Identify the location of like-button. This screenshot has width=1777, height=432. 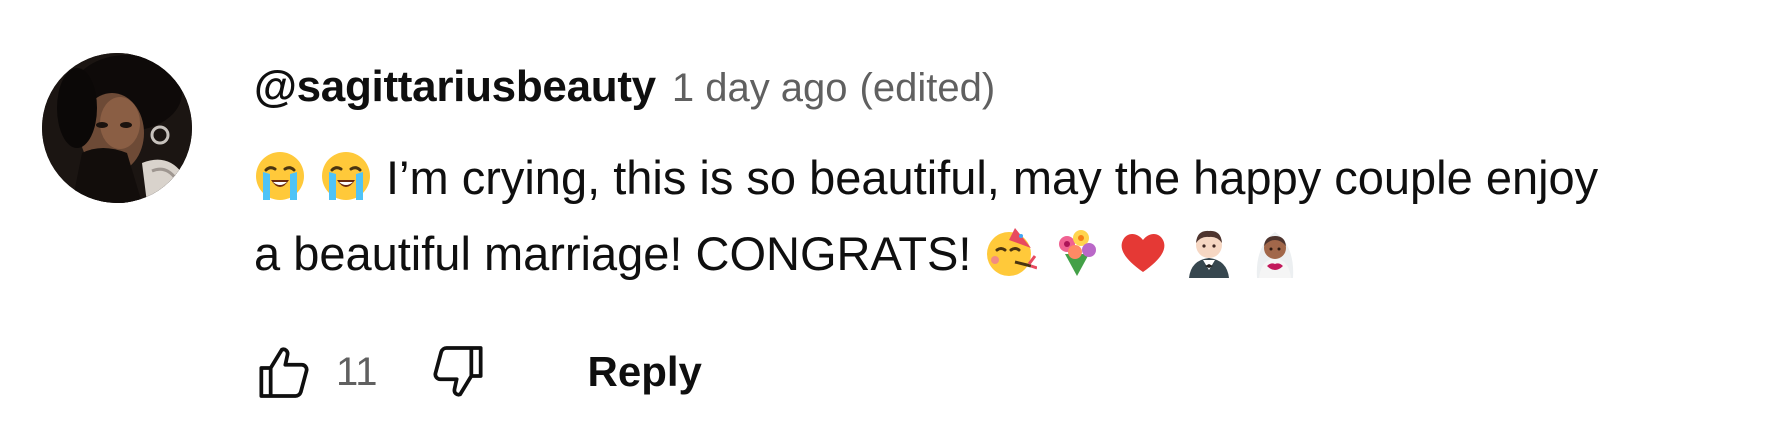
(284, 372).